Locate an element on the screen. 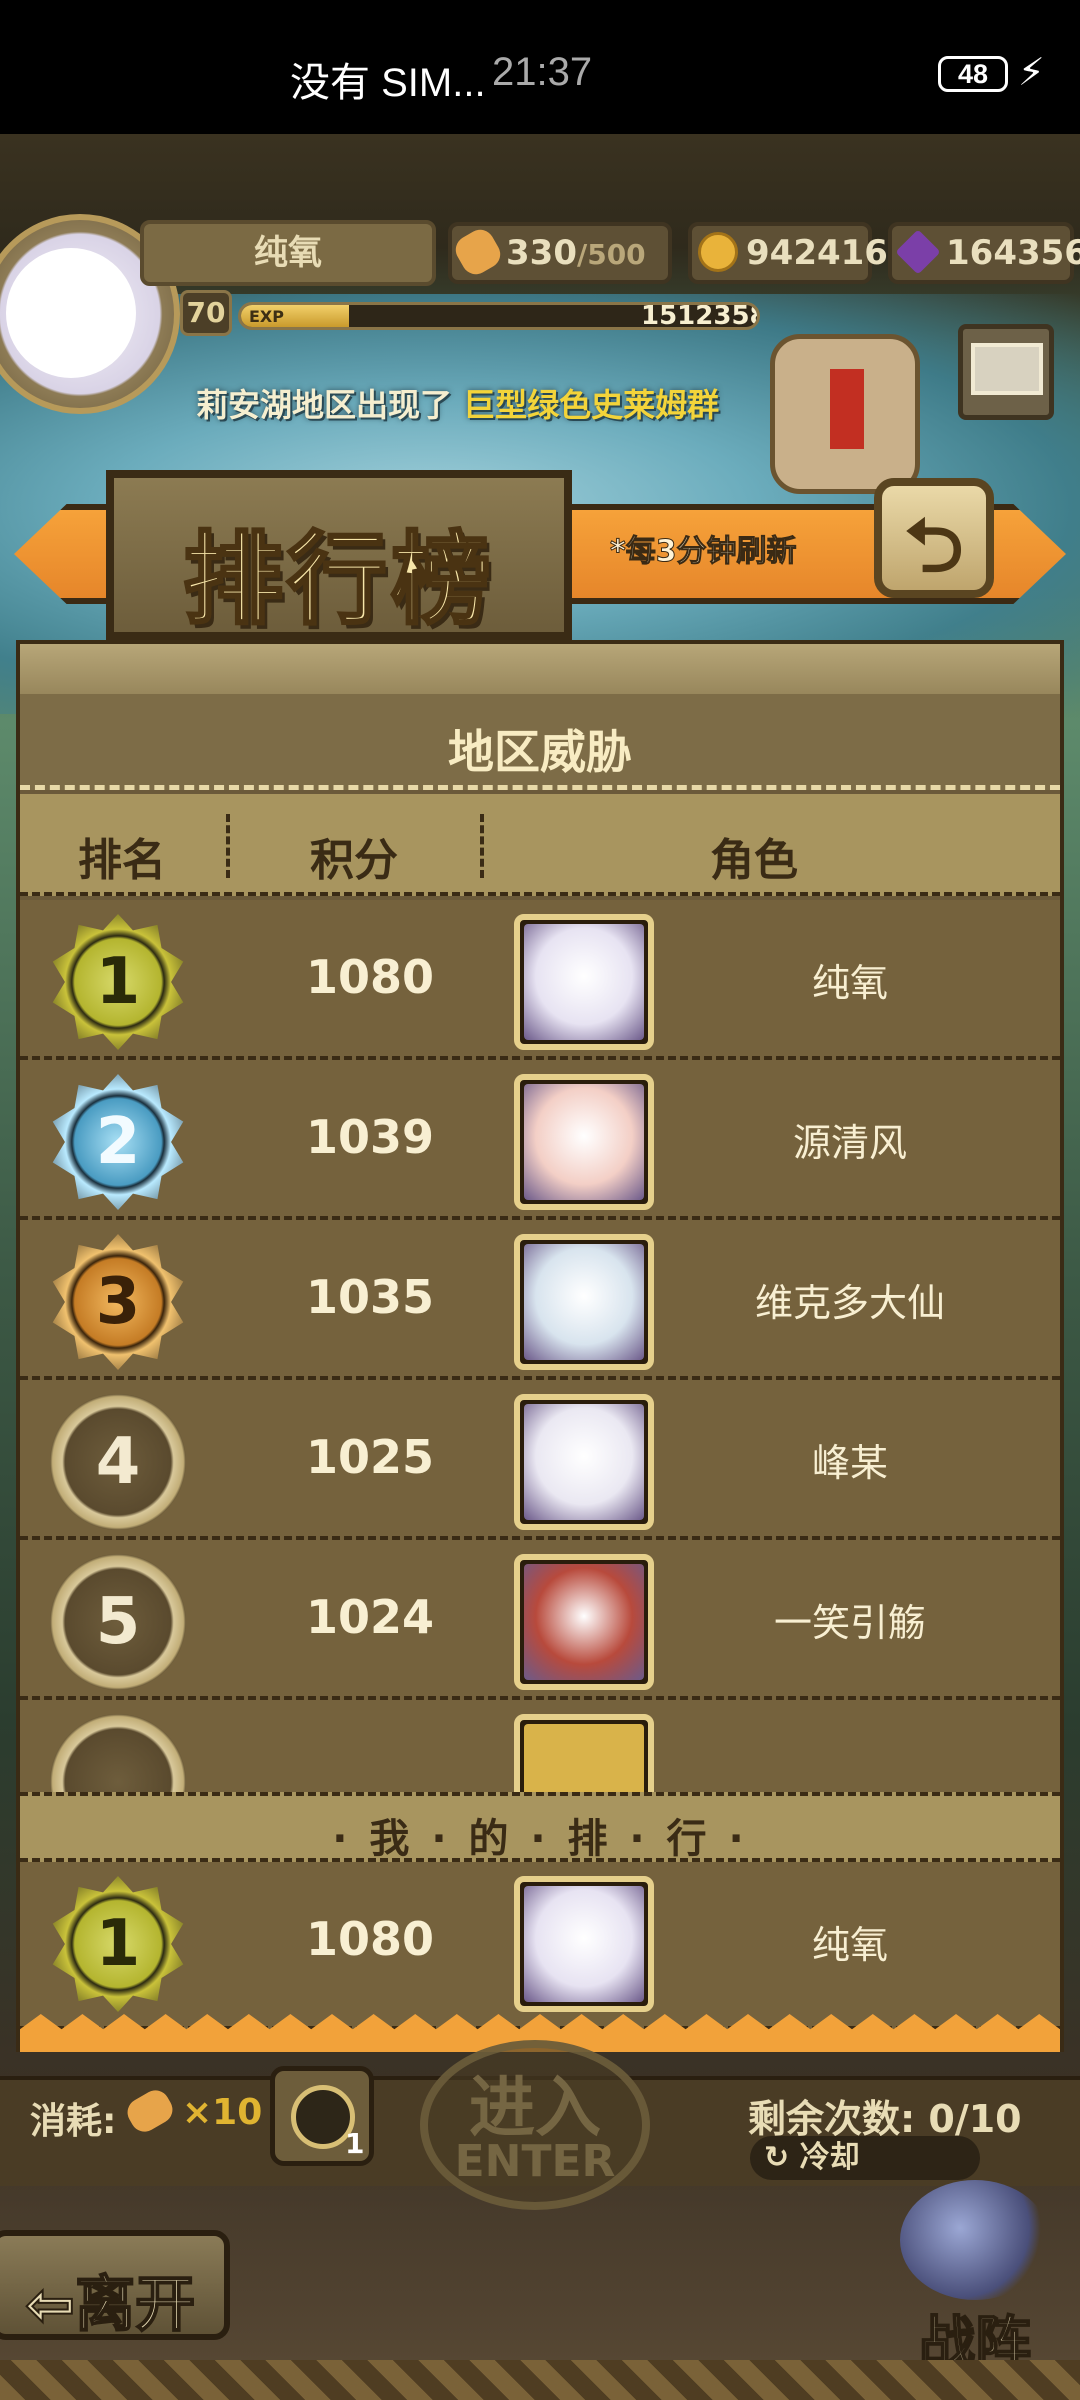 The width and height of the screenshot is (1080, 2400). gem-value: 164356 is located at coordinates (1013, 253).